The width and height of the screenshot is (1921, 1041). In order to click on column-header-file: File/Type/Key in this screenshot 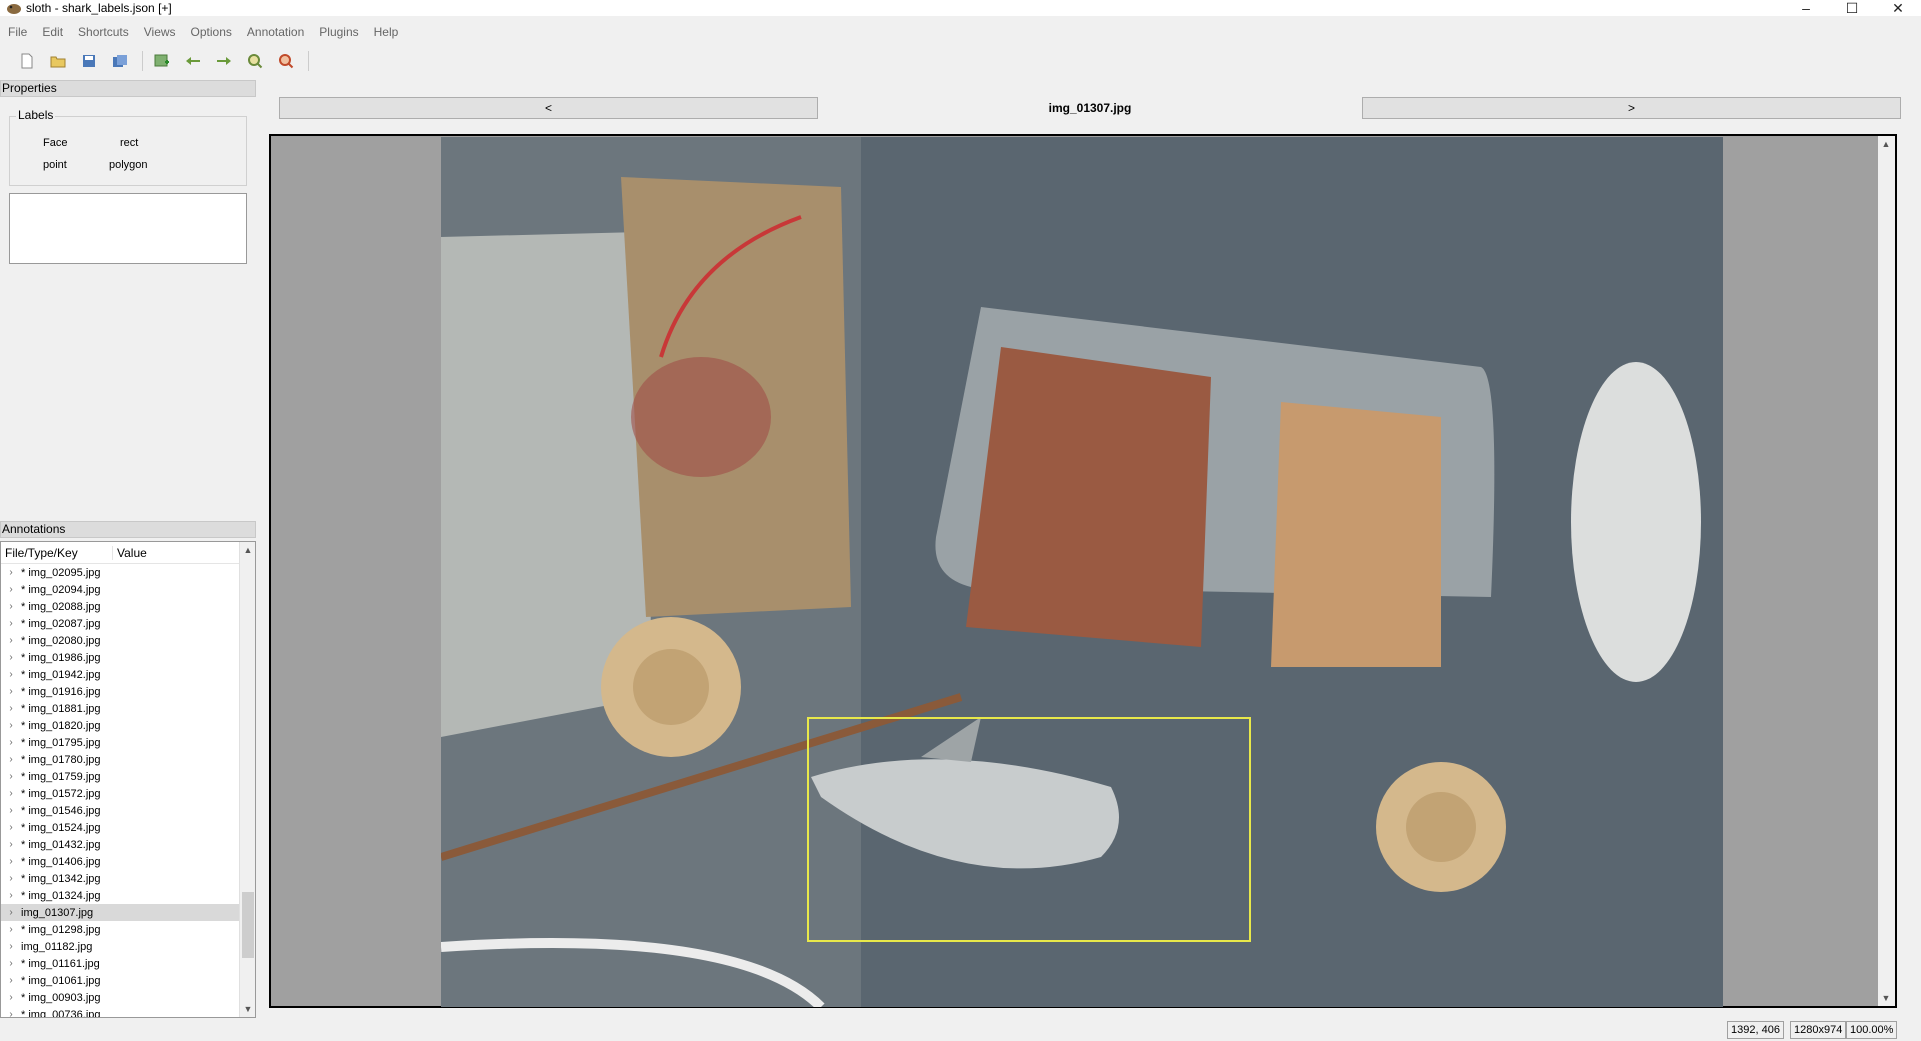, I will do `click(57, 552)`.